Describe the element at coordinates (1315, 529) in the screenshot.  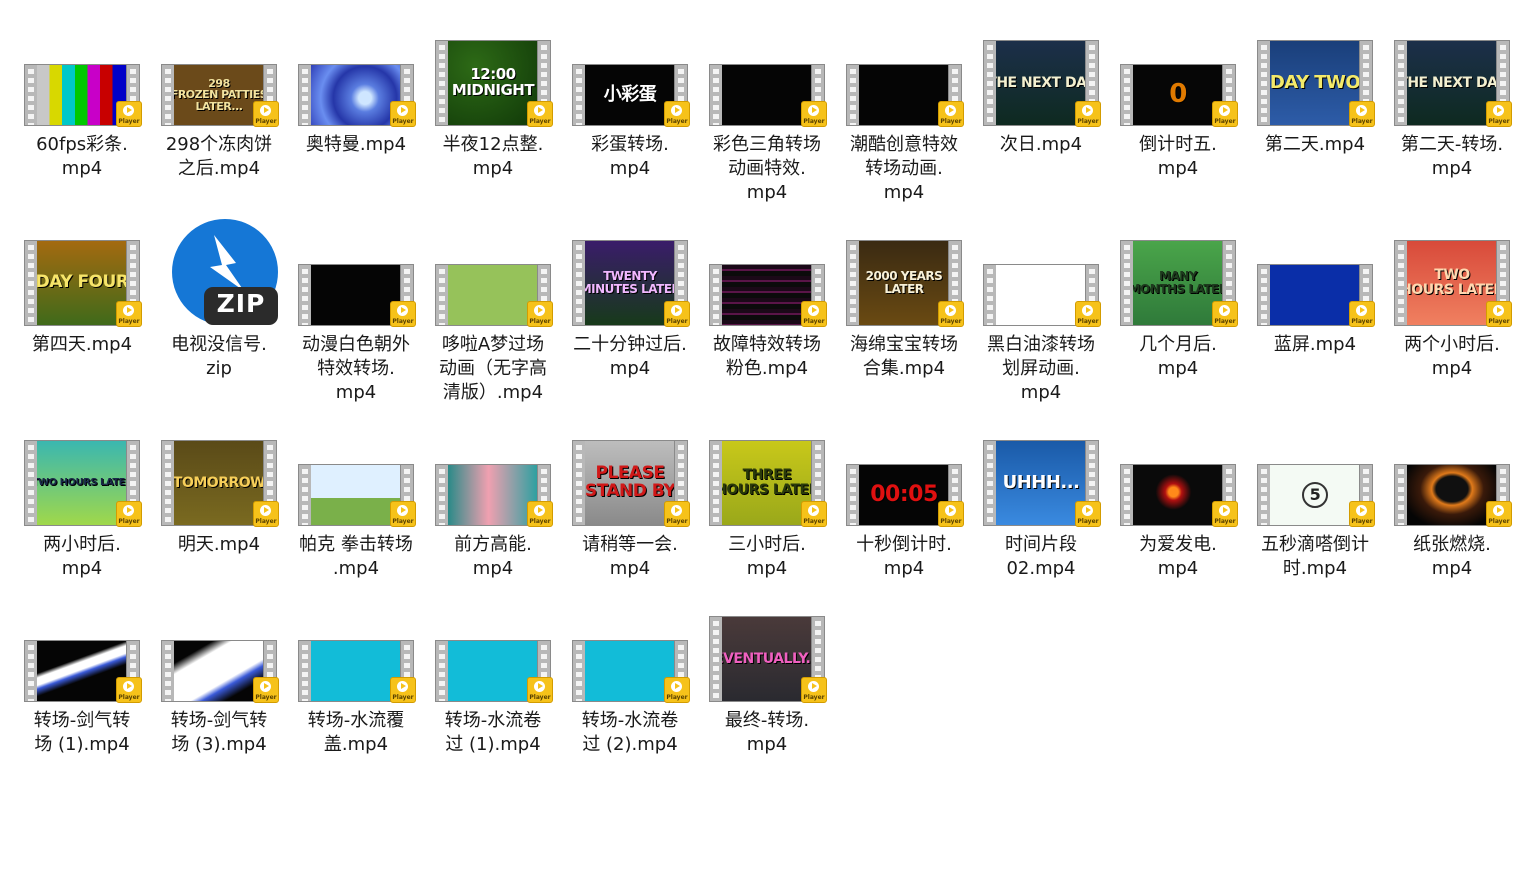
I see `file-item: 5 Player 五秒滴嗒倒计 时.mp4` at that location.